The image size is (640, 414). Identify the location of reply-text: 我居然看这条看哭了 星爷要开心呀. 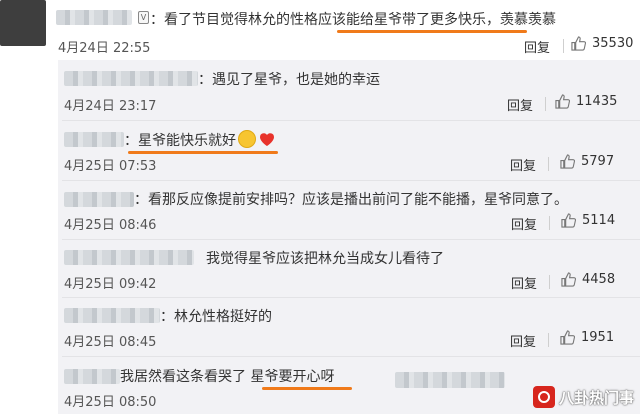
(227, 376).